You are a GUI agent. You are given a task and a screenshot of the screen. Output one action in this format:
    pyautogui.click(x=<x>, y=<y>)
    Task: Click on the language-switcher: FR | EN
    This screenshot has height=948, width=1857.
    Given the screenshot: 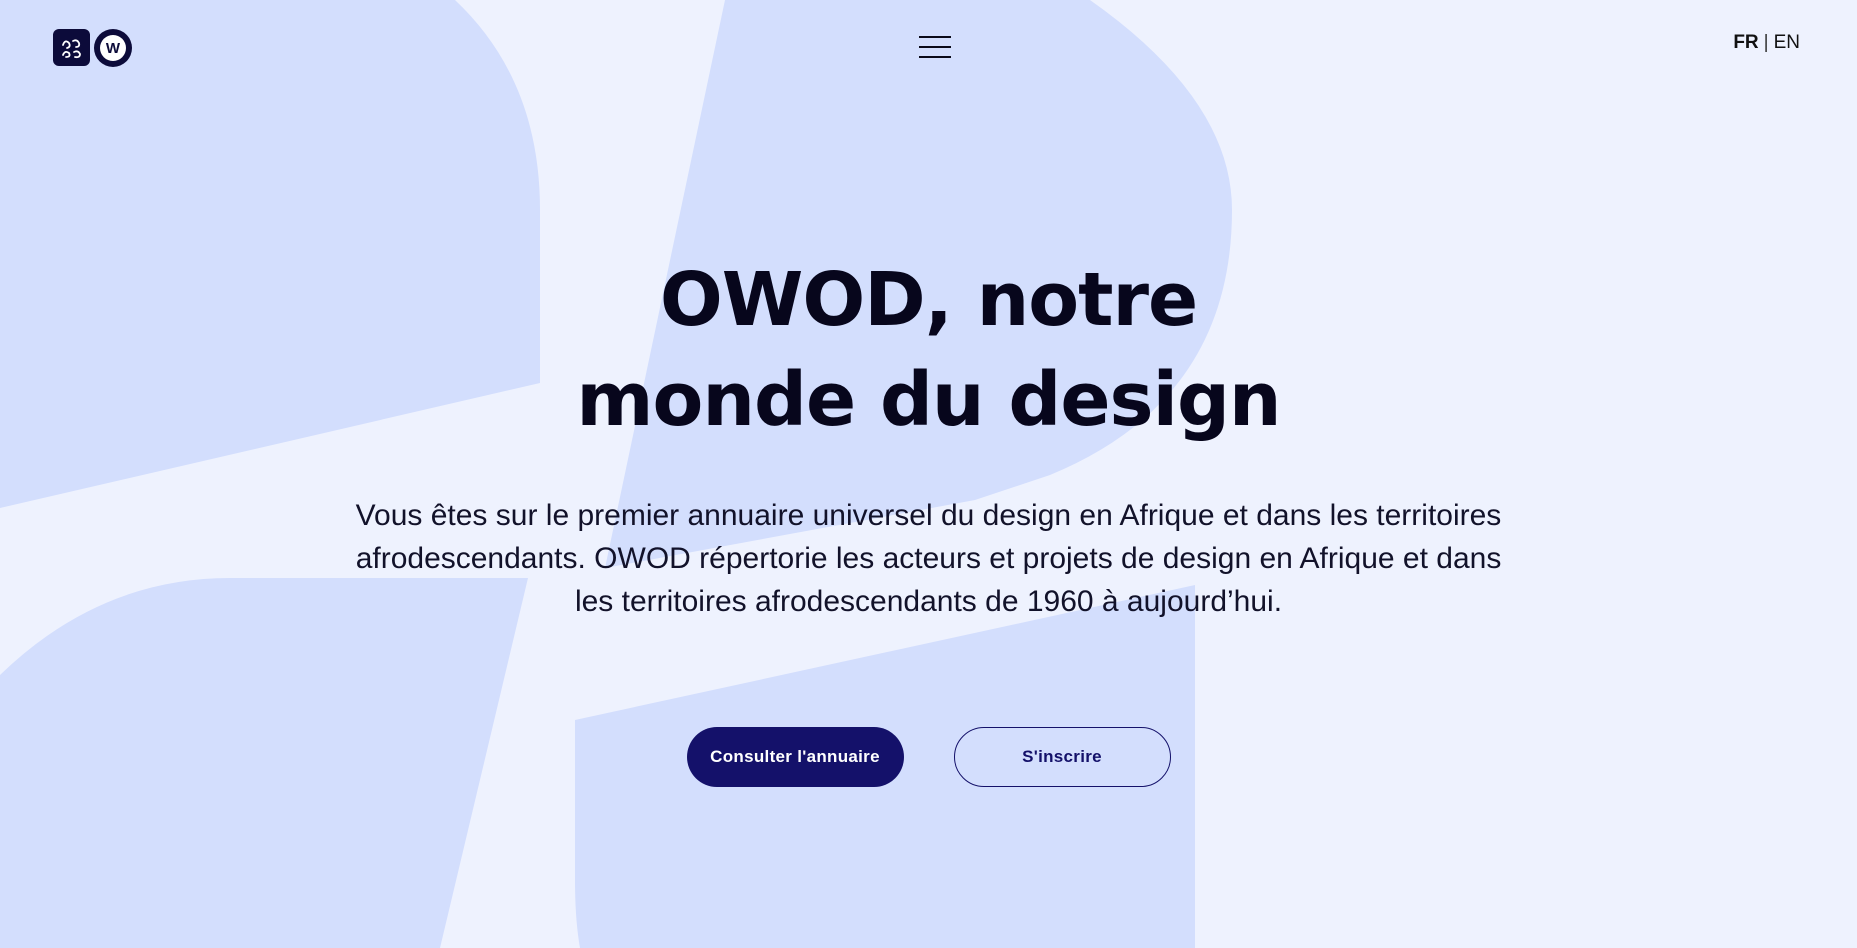 What is the action you would take?
    pyautogui.click(x=1766, y=43)
    